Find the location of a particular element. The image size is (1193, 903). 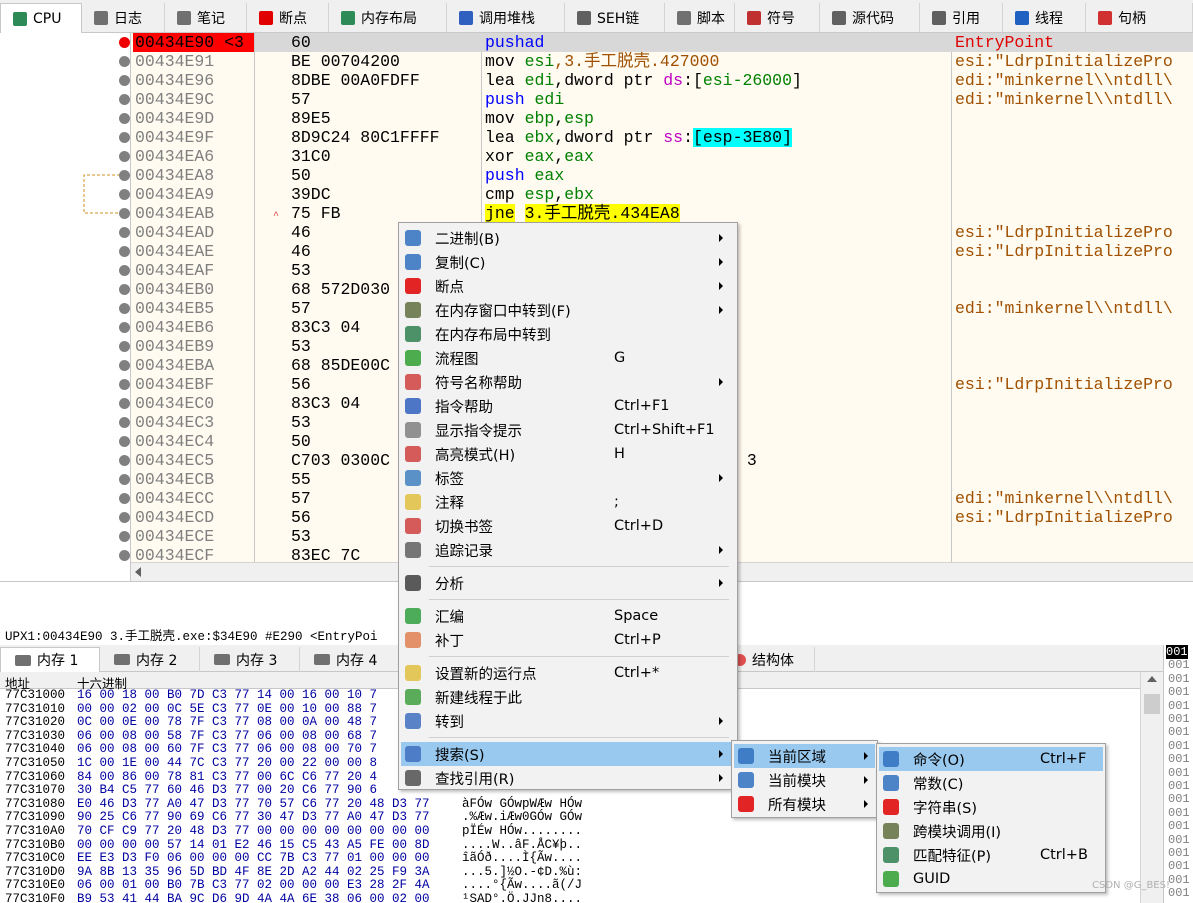

scroll-left-icon is located at coordinates (138, 572).